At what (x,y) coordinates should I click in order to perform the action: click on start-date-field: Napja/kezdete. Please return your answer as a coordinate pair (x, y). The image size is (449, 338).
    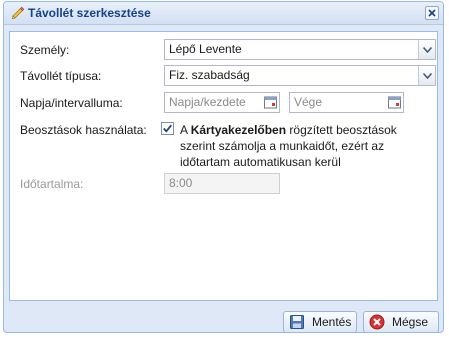
    Looking at the image, I should click on (222, 102).